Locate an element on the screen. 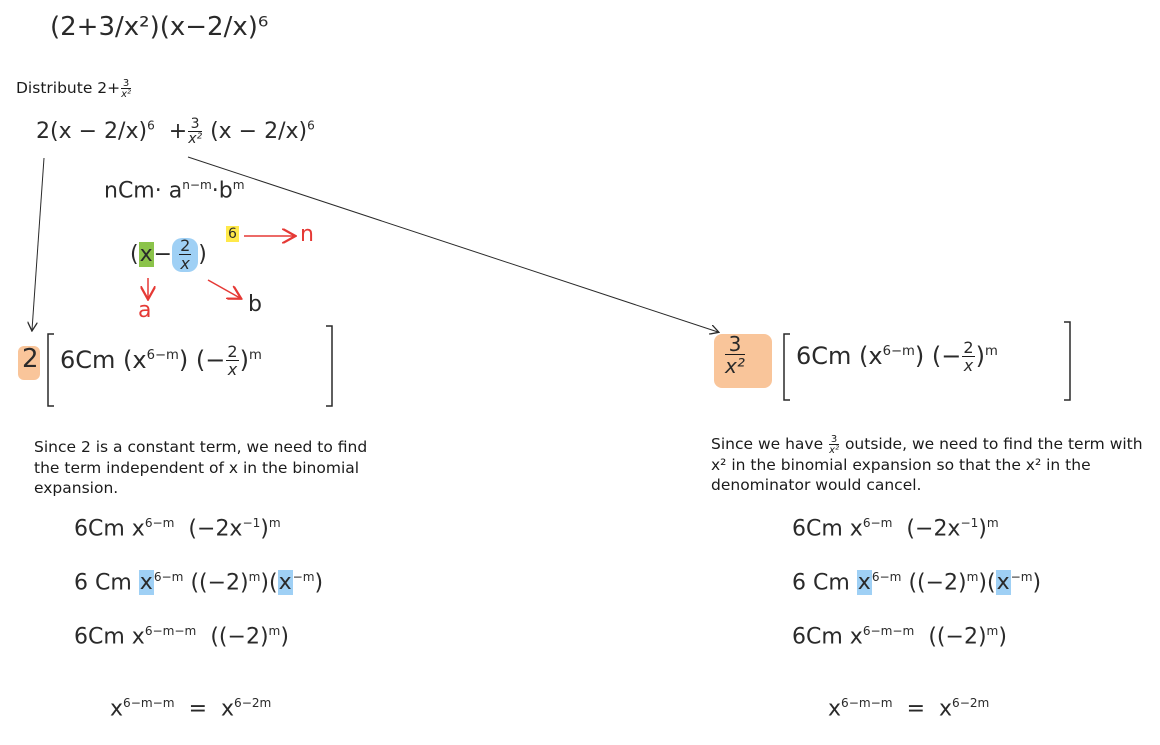 The height and width of the screenshot is (745, 1160). left-fraction: 2x is located at coordinates (232, 360).